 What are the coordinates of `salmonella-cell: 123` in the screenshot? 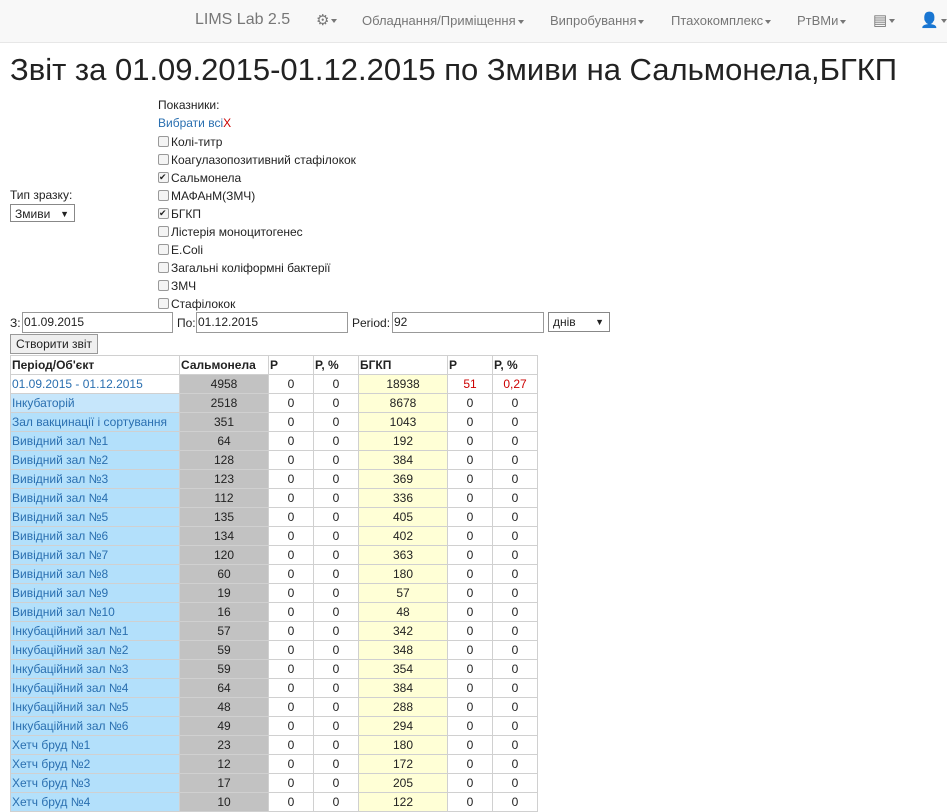 It's located at (224, 479).